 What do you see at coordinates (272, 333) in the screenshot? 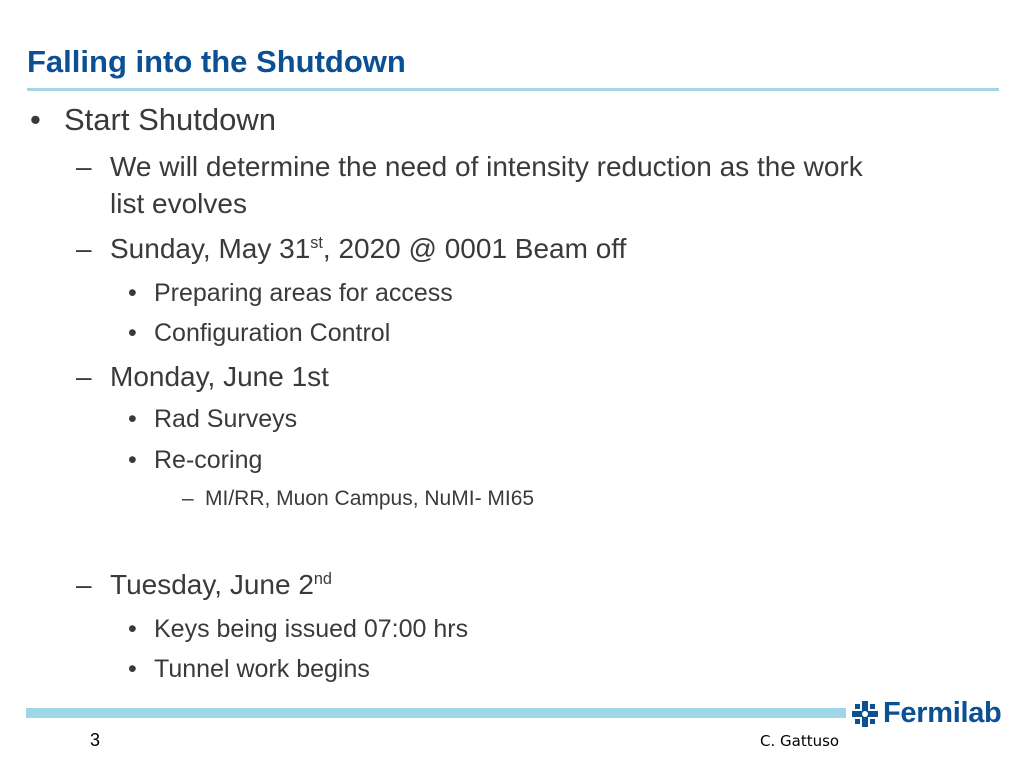
I see `bullet-configuration: Configuration Control` at bounding box center [272, 333].